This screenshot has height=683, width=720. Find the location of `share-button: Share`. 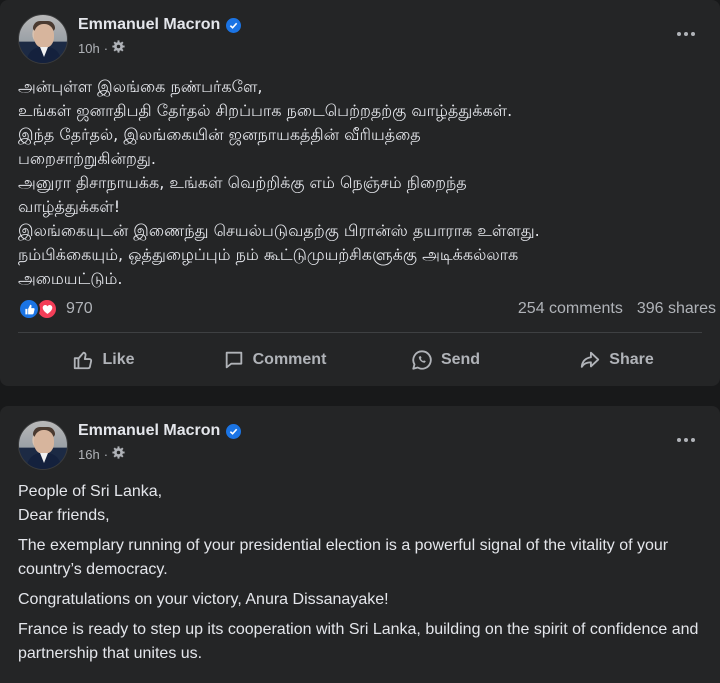

share-button: Share is located at coordinates (616, 360).